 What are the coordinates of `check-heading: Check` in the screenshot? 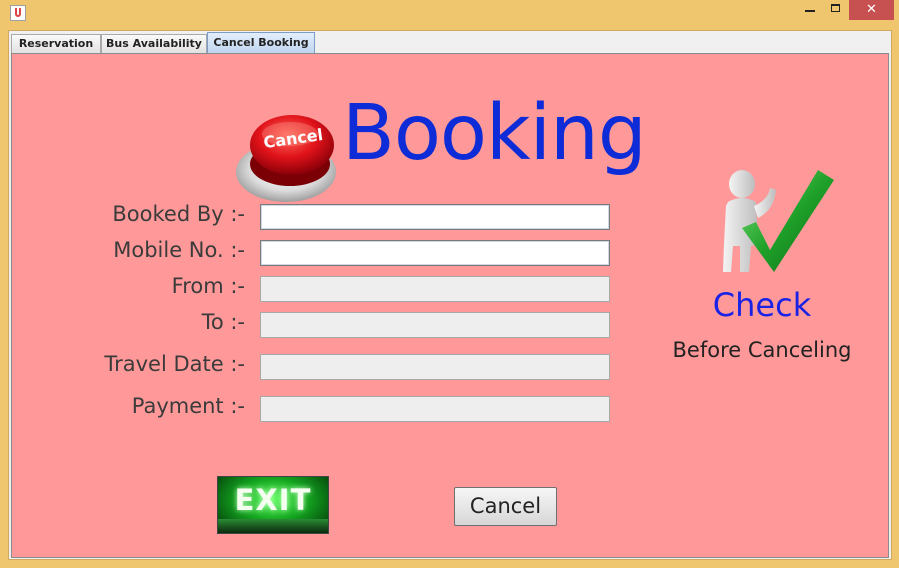 It's located at (762, 305).